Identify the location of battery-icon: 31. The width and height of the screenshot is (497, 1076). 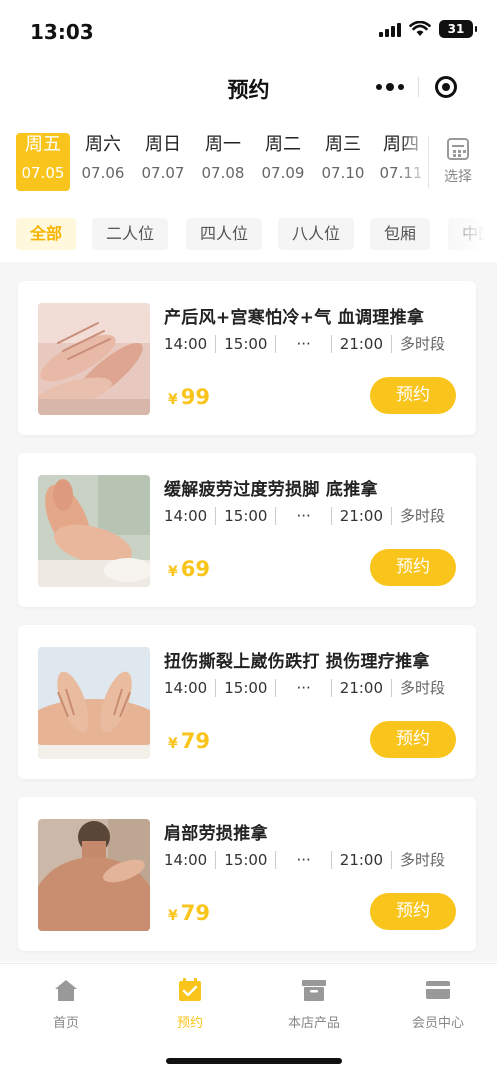
(458, 29).